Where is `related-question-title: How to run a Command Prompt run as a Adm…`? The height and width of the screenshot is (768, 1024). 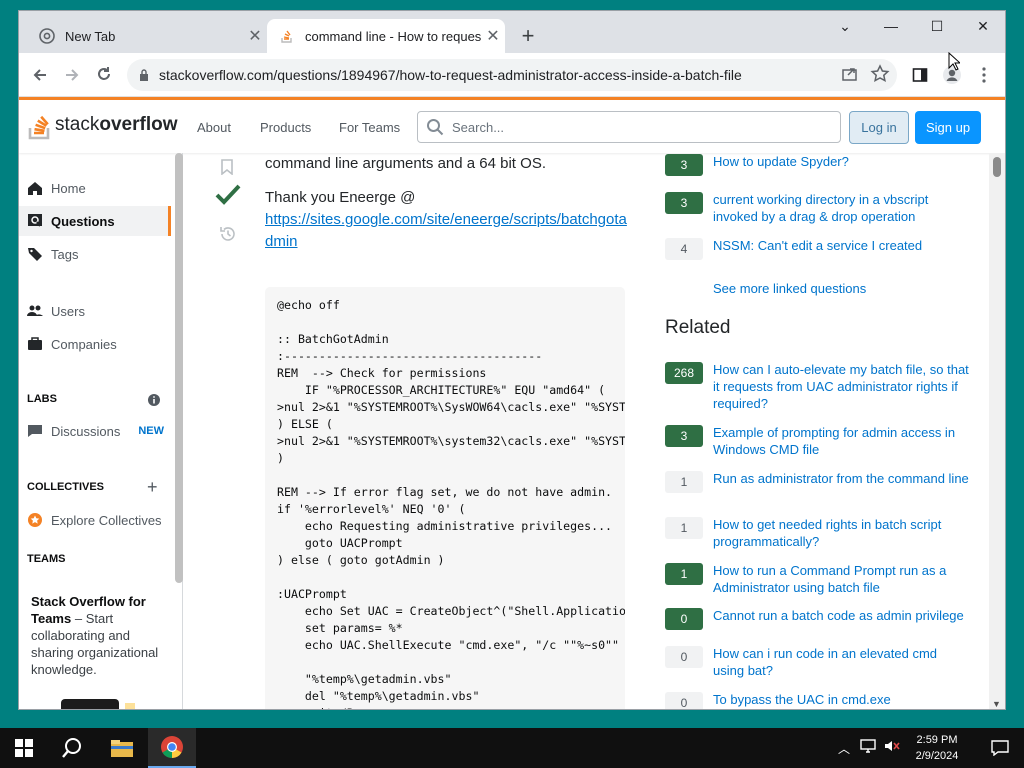
related-question-title: How to run a Command Prompt run as a Adm… is located at coordinates (841, 579).